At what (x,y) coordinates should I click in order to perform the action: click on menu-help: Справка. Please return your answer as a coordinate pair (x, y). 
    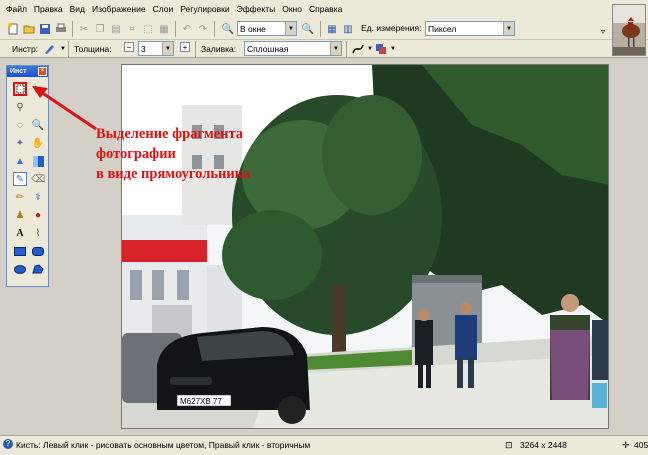
    Looking at the image, I should click on (329, 9).